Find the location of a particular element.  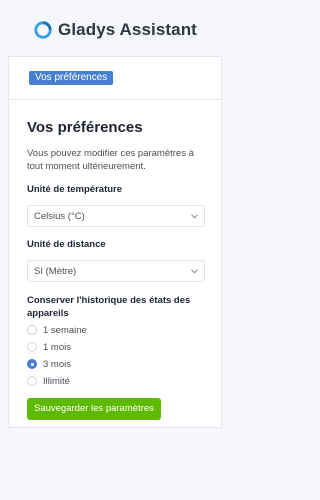

save-button: Sauvegarder les paramètres is located at coordinates (94, 409).